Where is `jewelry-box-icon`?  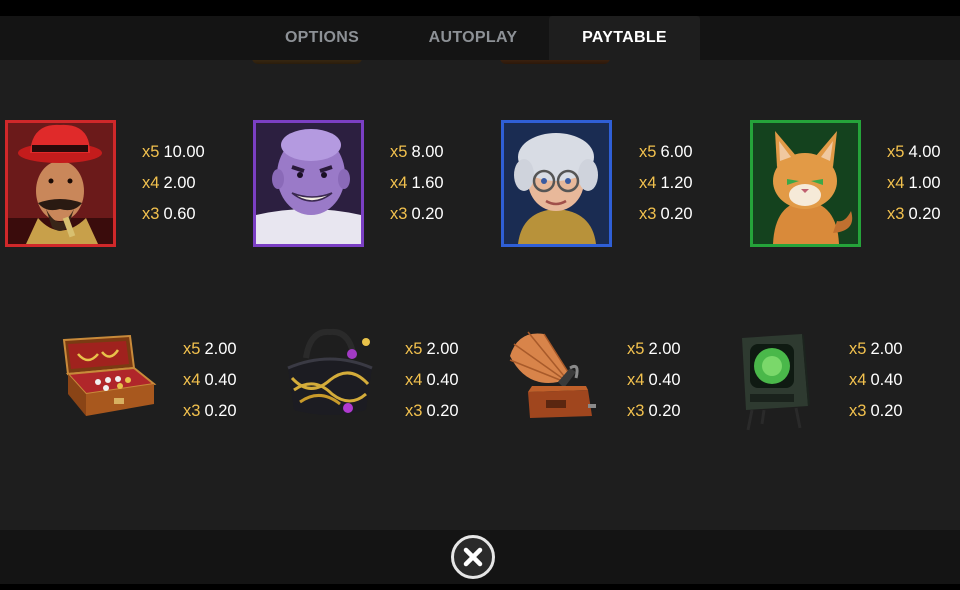
jewelry-box-icon is located at coordinates (109, 375).